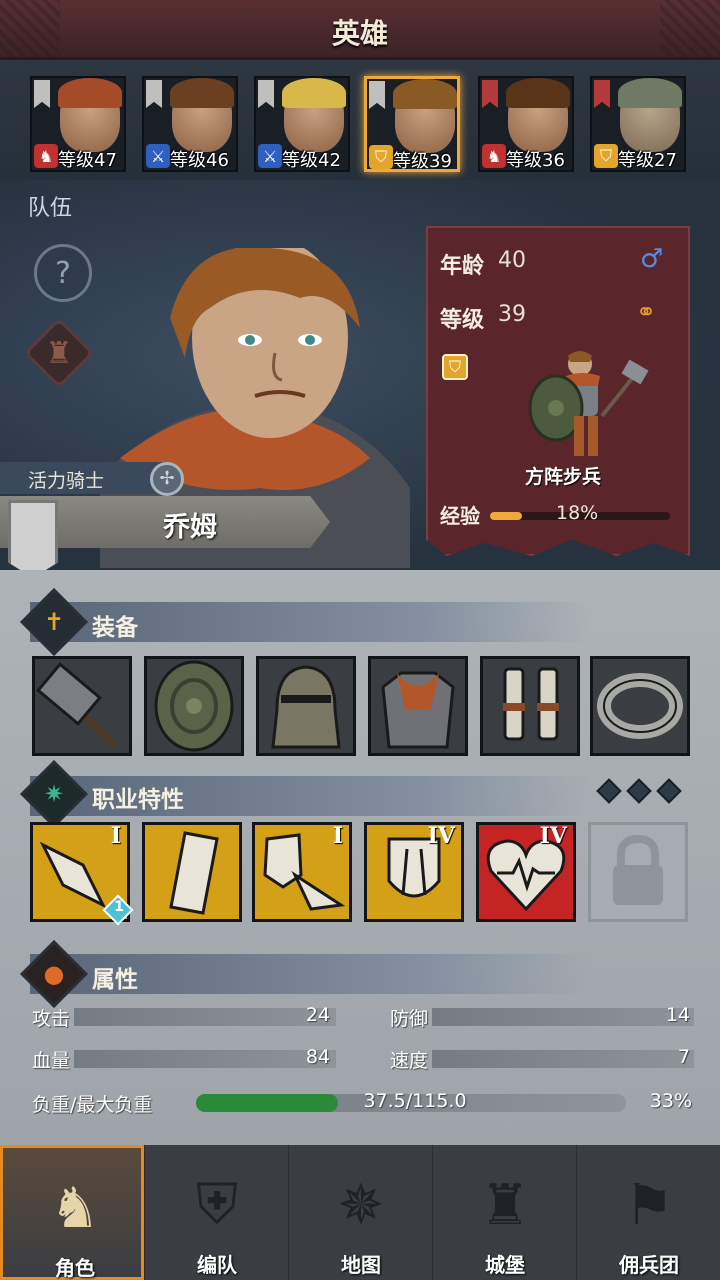  I want to click on equipment-slot-legs, so click(530, 706).